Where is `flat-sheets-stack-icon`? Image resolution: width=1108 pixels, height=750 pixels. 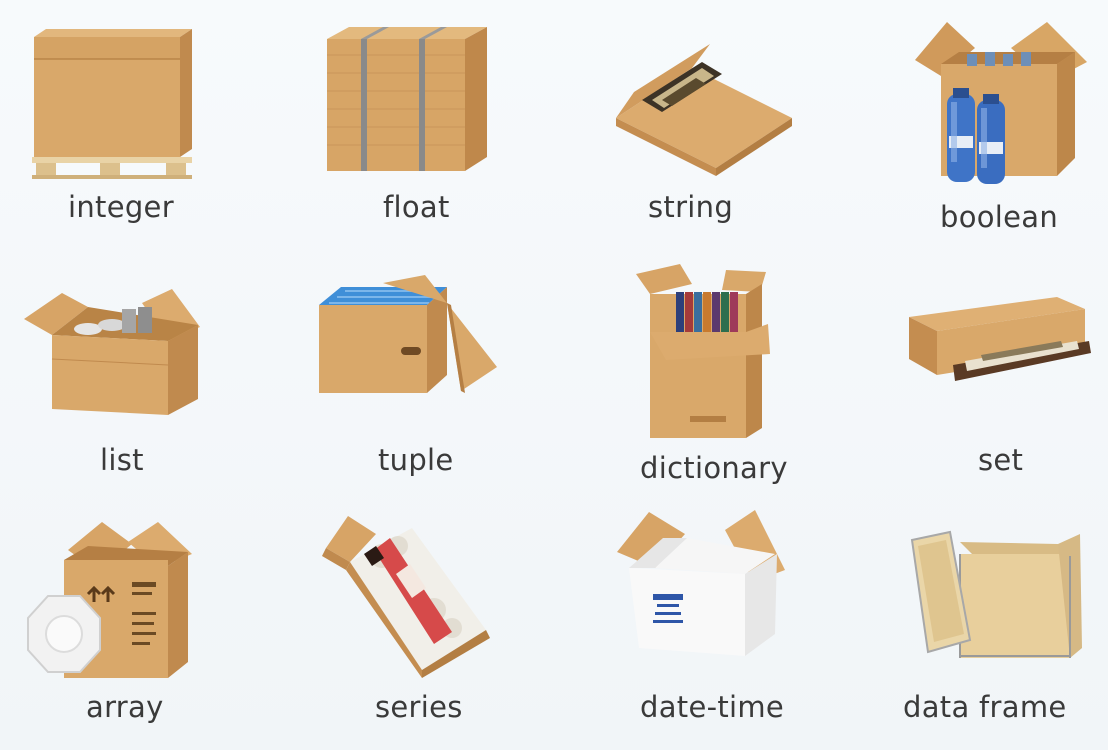
flat-sheets-stack-icon is located at coordinates (407, 99).